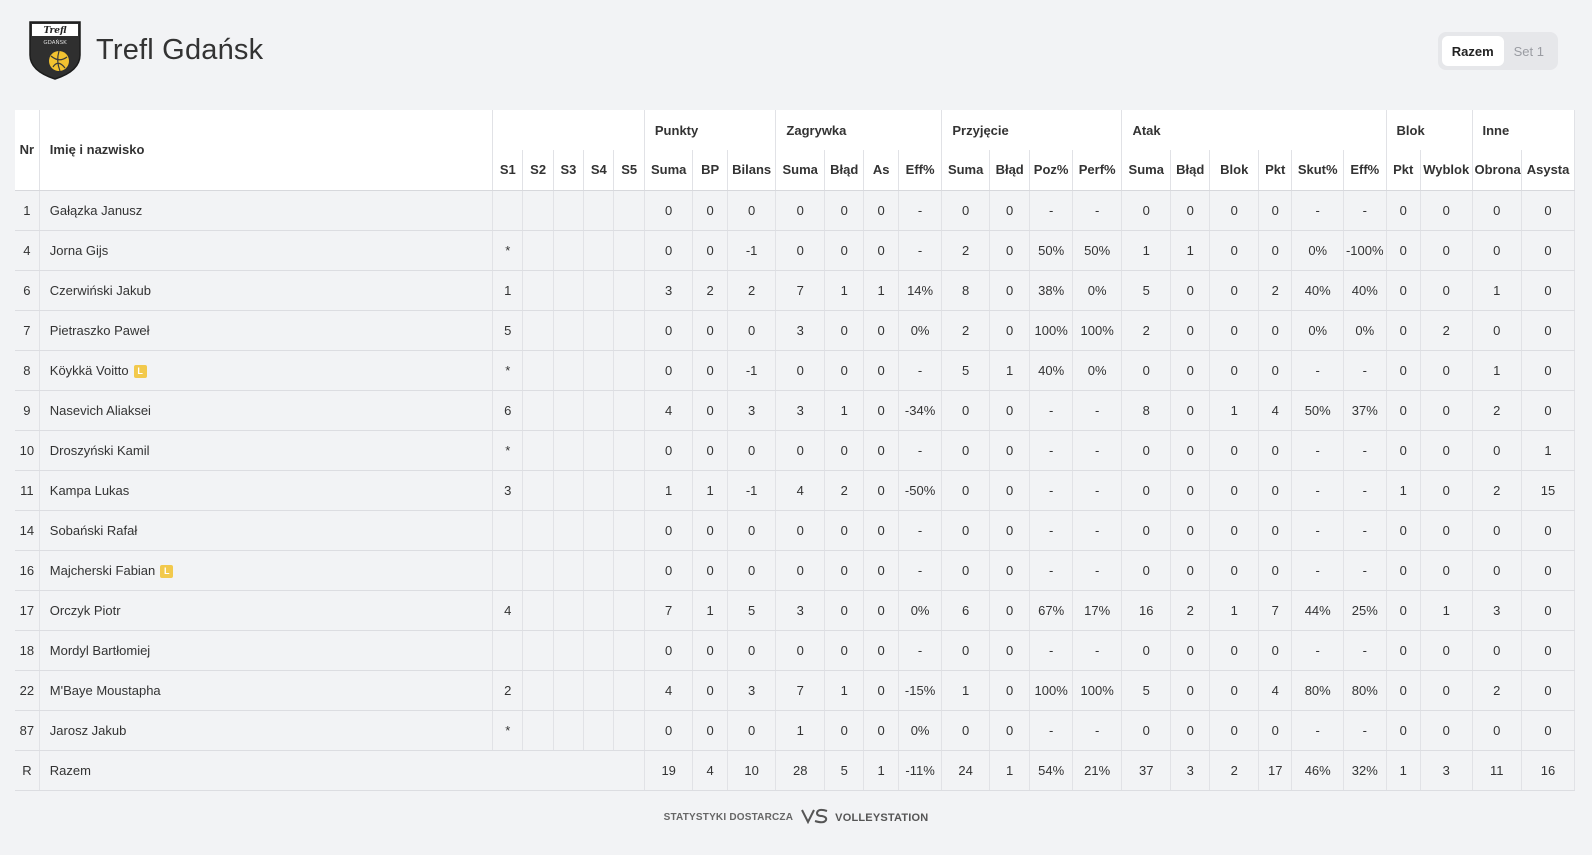  I want to click on subheader-8: Suma, so click(800, 170).